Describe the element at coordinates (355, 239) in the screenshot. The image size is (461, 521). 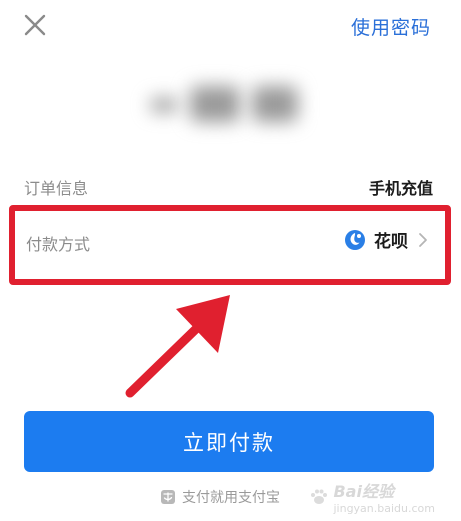
I see `huabei-icon` at that location.